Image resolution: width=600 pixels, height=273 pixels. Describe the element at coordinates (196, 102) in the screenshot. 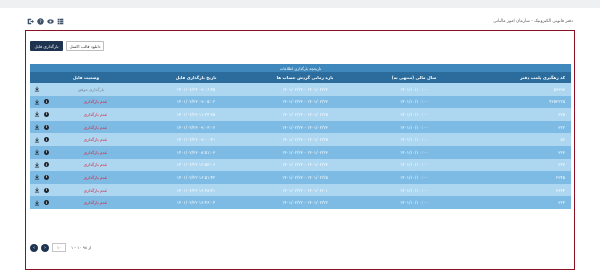

I see `cell-upload-date: ۱۴۰۱/۰۲/۲۳ ۰۹:۰۵:۰۲` at that location.